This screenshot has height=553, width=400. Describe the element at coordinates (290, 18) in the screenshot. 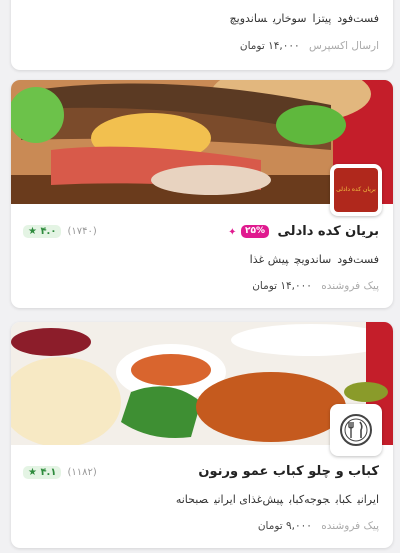

I see `tag: سوخاری` at that location.